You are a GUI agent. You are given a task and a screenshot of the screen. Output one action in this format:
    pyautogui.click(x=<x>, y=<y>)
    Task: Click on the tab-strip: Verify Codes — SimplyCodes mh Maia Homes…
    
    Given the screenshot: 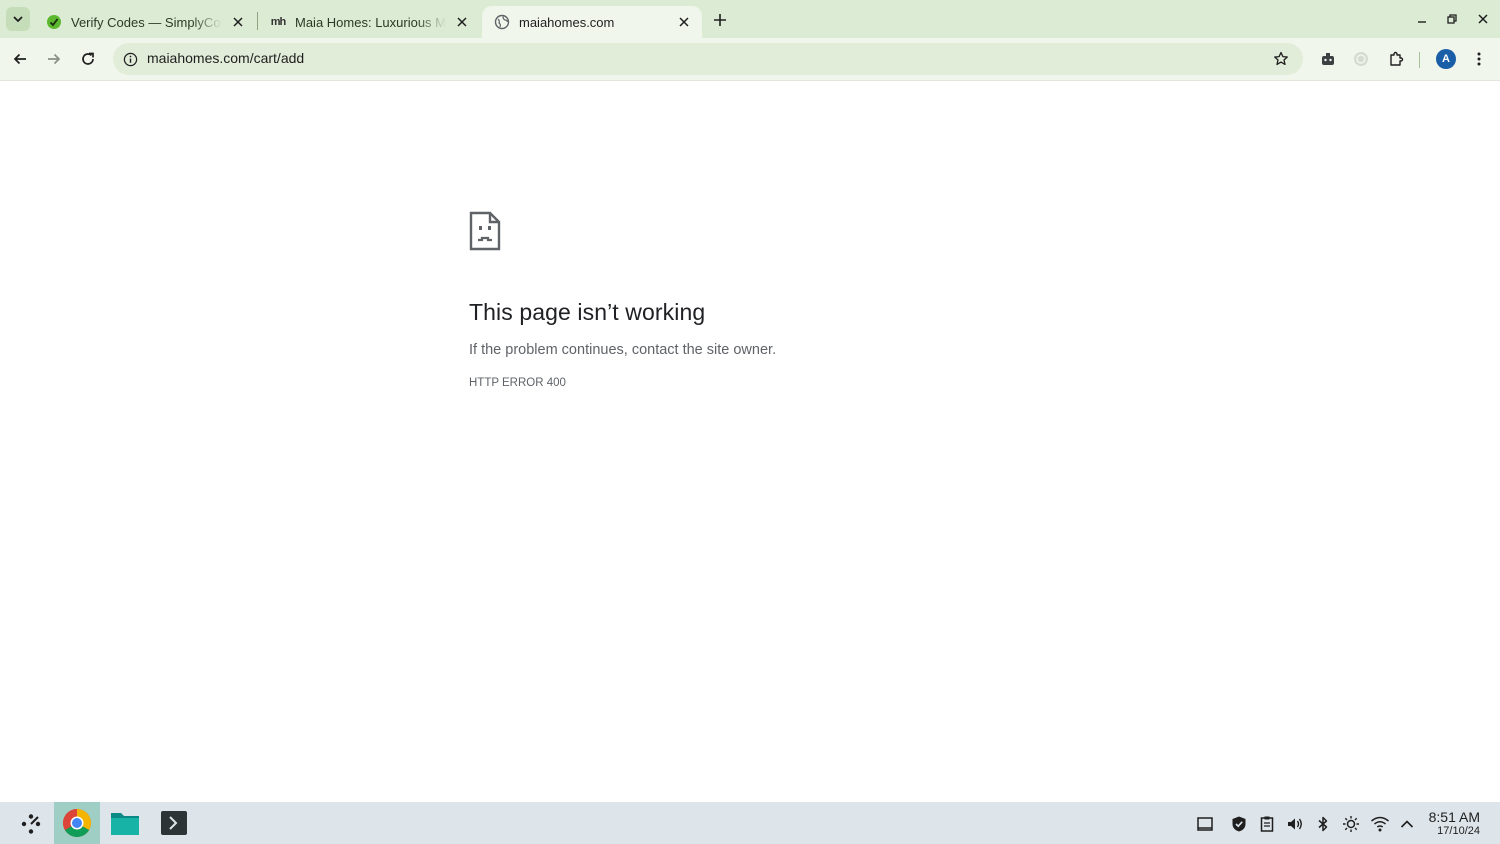 What is the action you would take?
    pyautogui.click(x=750, y=19)
    